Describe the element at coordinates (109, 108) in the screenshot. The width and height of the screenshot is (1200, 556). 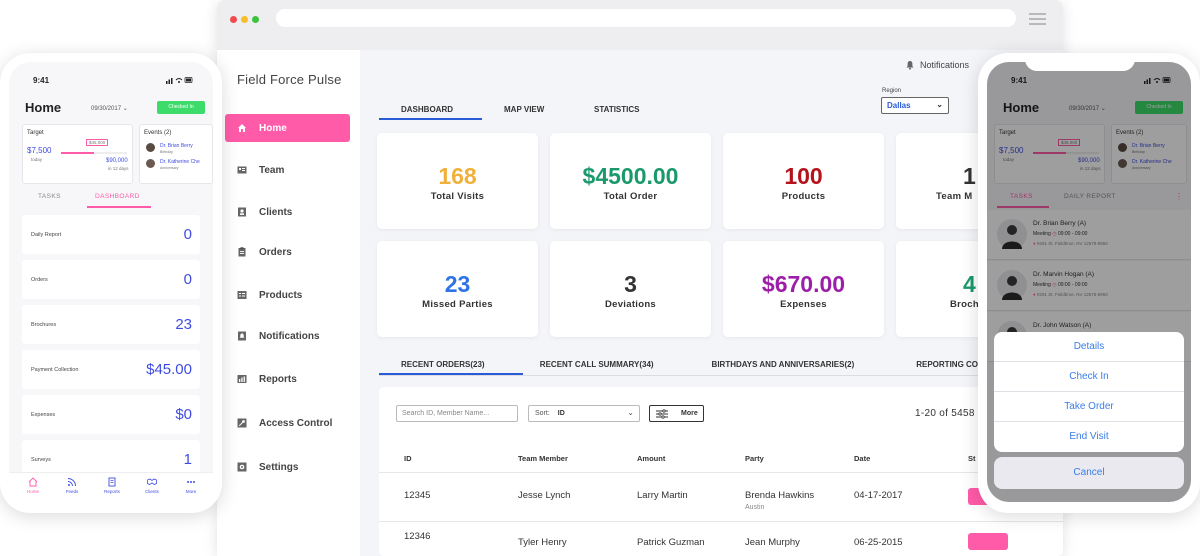
I see `date-select: 09/30/2017 ⌄` at that location.